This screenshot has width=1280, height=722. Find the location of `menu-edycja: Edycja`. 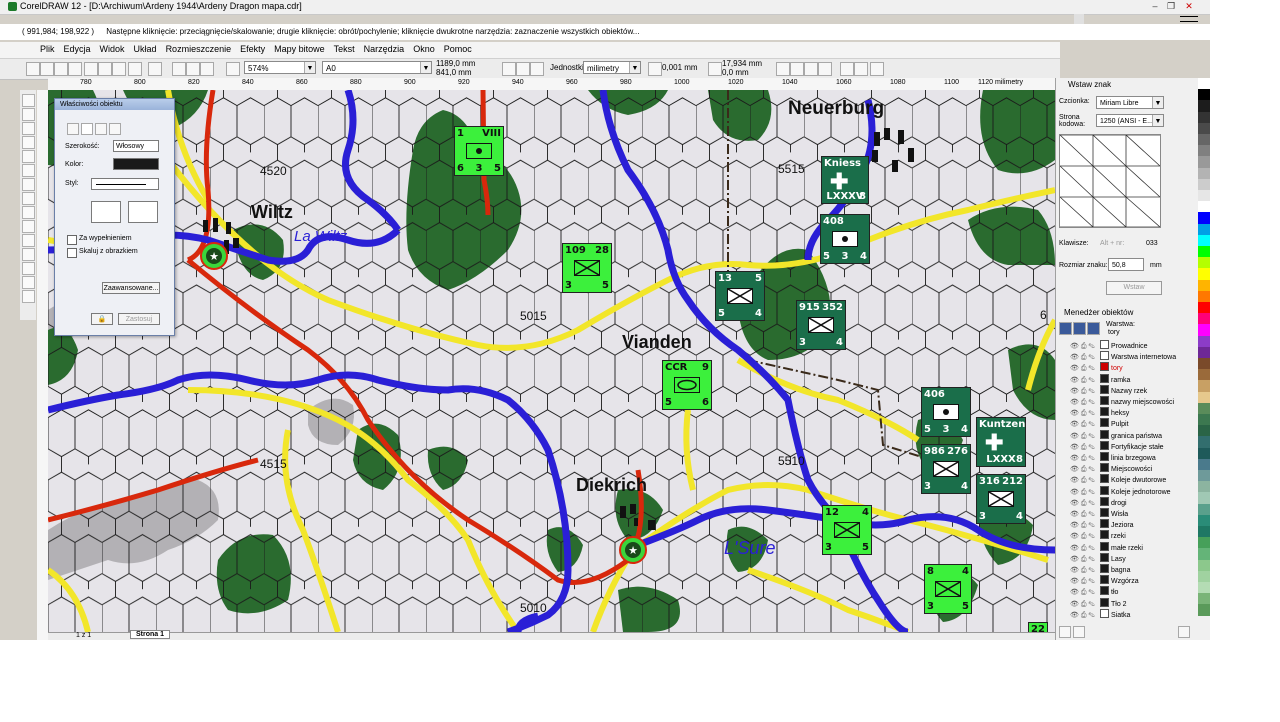

menu-edycja: Edycja is located at coordinates (77, 48).